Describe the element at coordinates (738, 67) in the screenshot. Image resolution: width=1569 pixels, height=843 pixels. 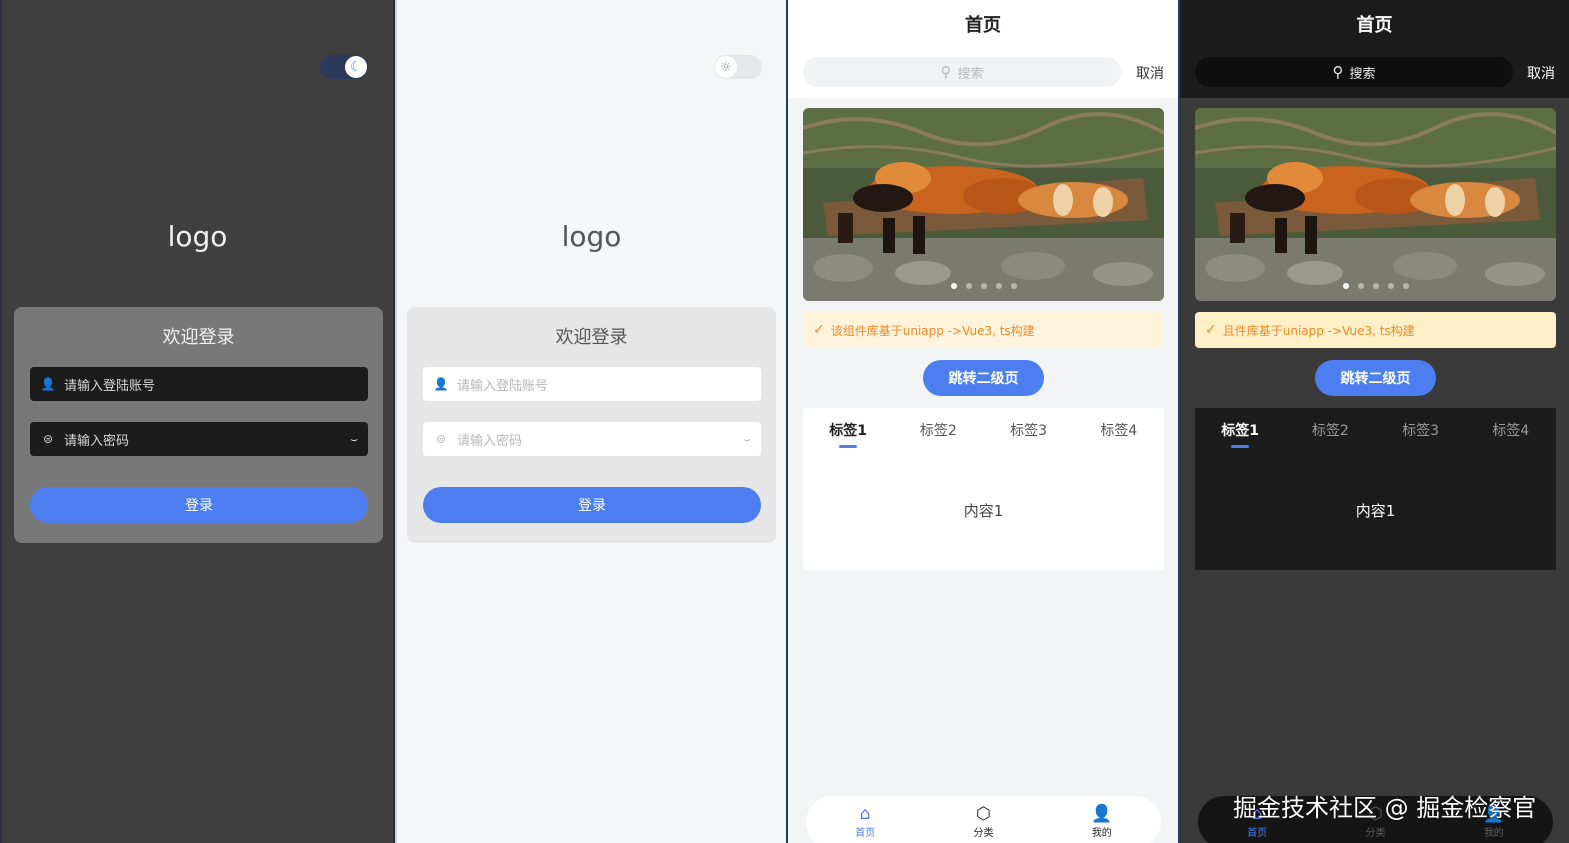
I see `theme-toggle: ☼` at that location.